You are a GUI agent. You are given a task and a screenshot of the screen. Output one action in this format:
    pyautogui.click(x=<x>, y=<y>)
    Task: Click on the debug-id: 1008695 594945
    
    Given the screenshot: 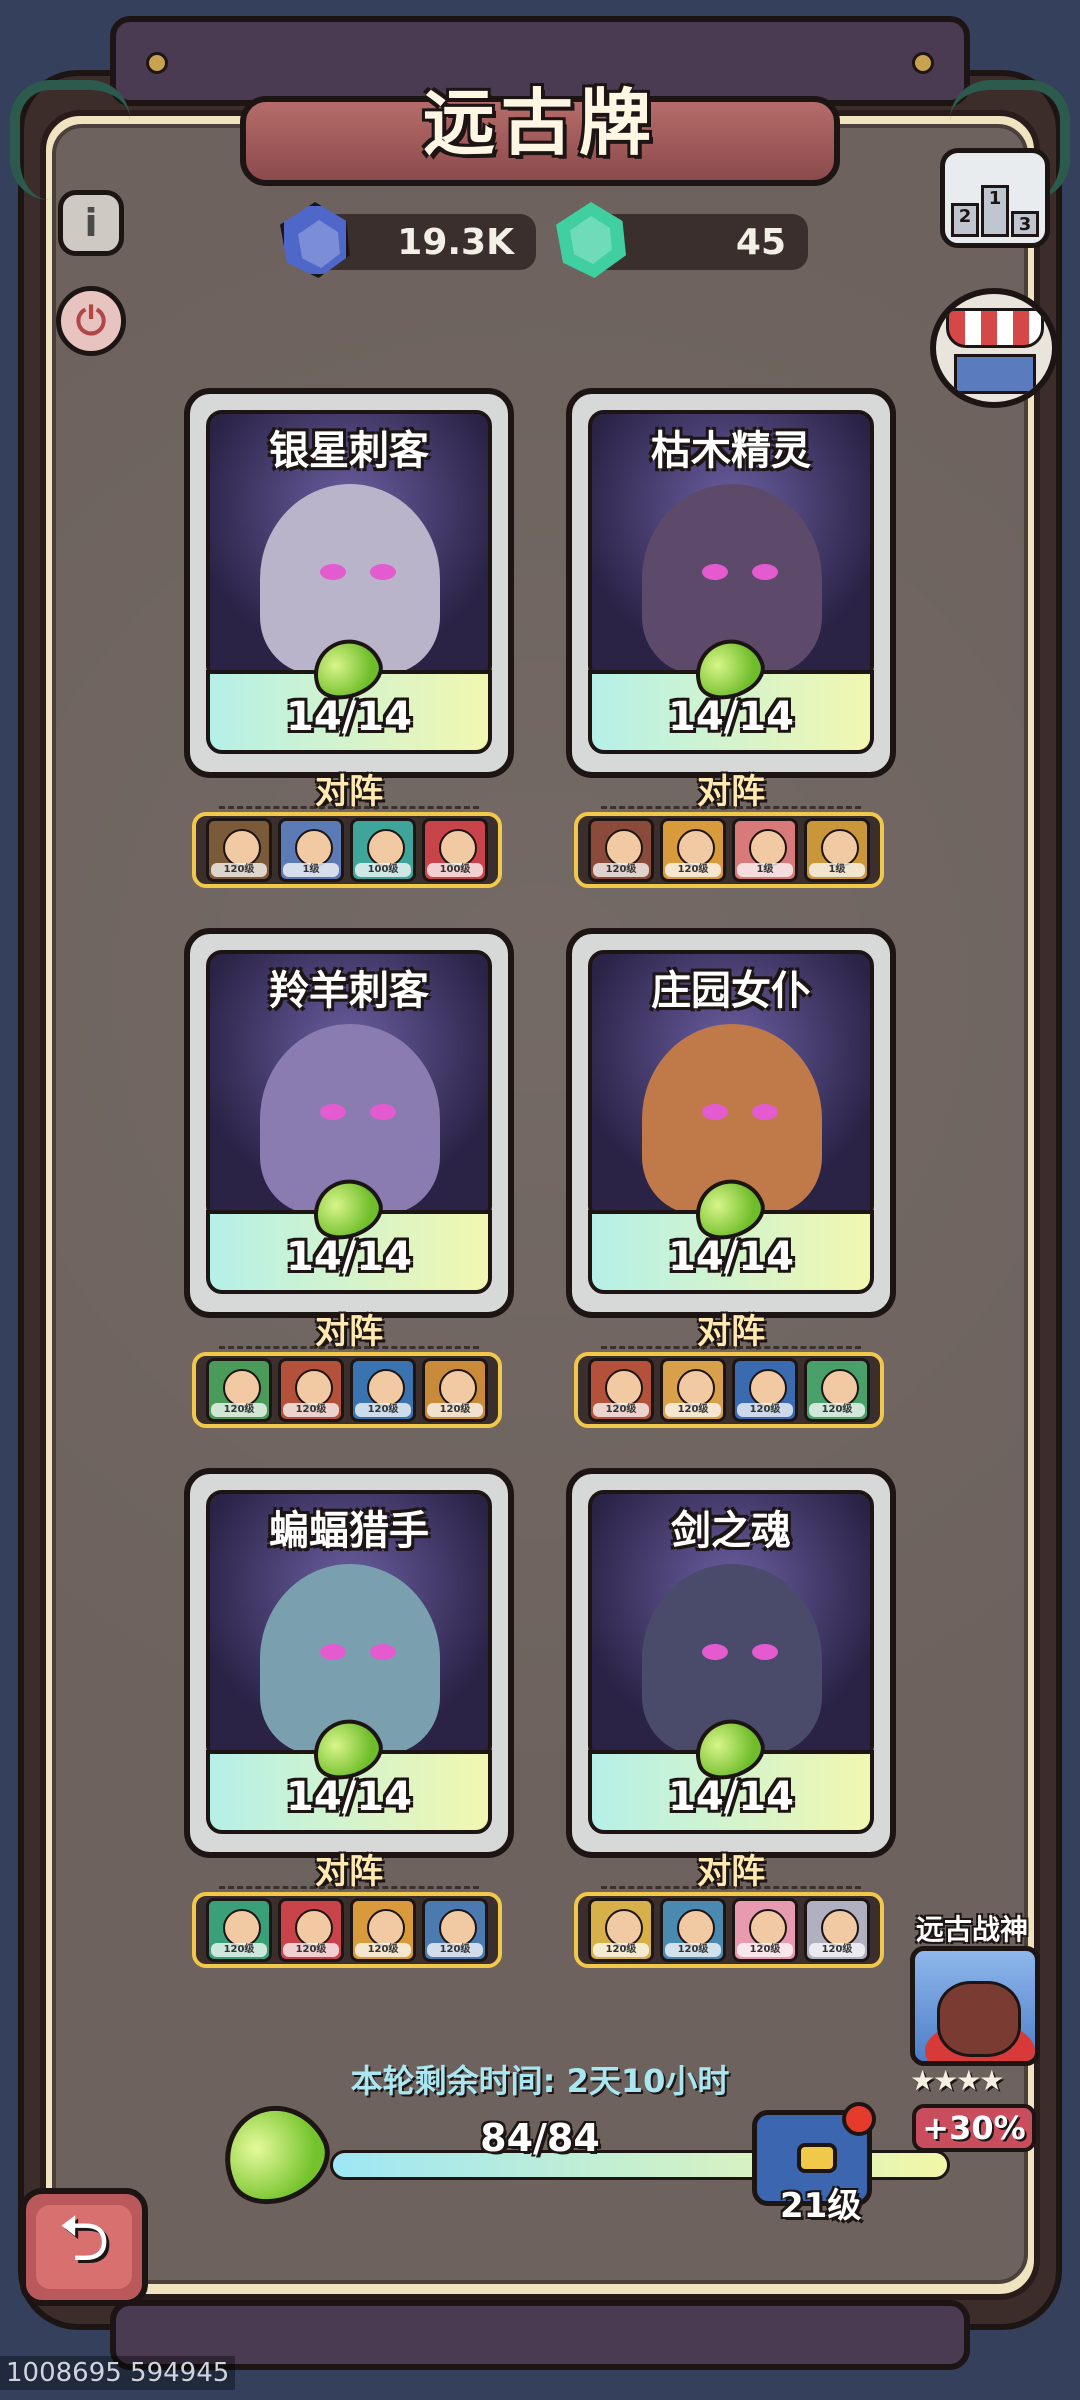 What is the action you would take?
    pyautogui.click(x=118, y=2373)
    